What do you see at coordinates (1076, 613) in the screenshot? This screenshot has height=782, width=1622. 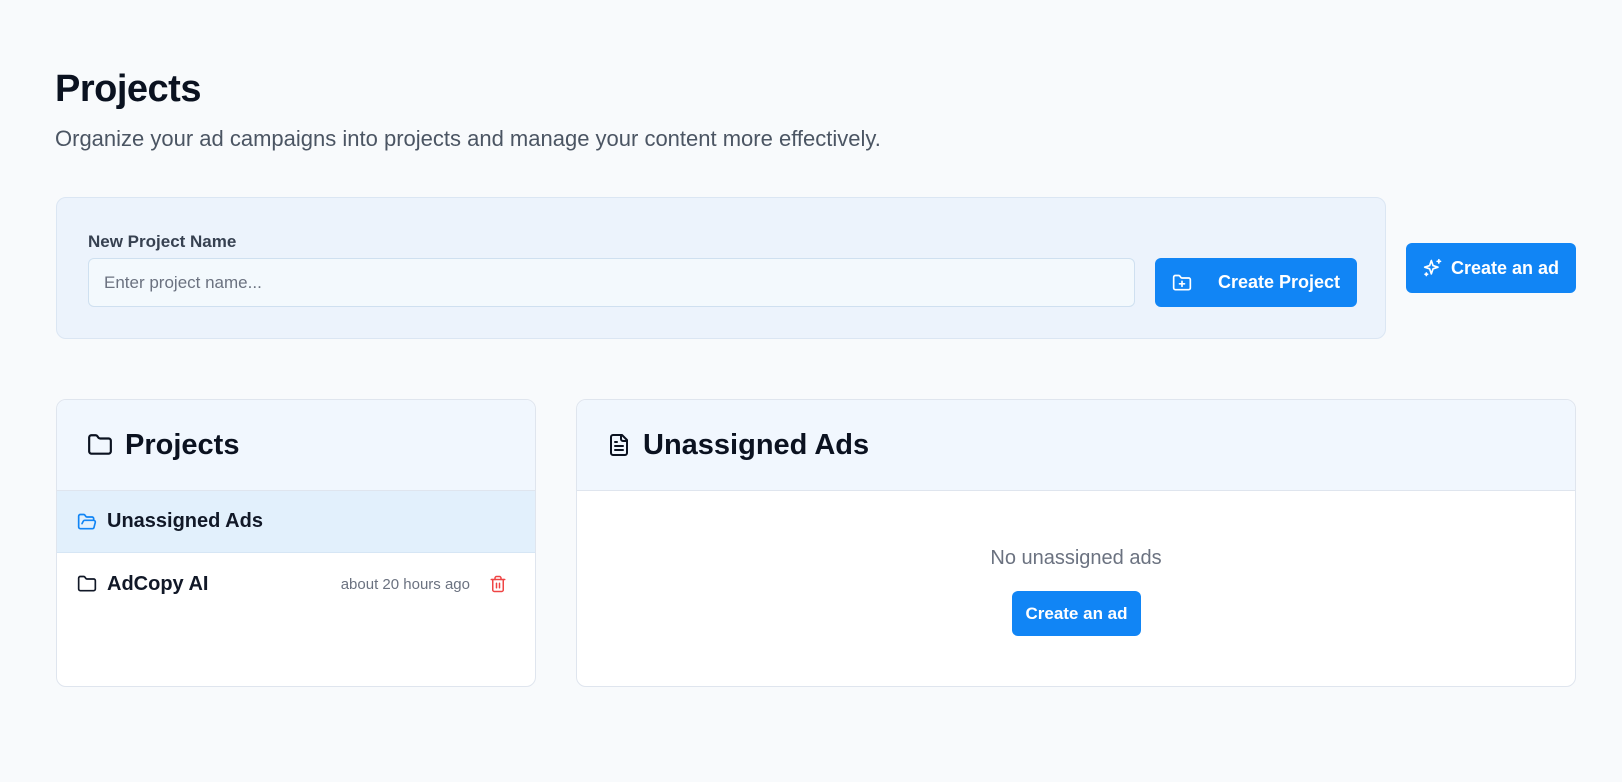 I see `create-ad-empty-state-button: Create an ad` at bounding box center [1076, 613].